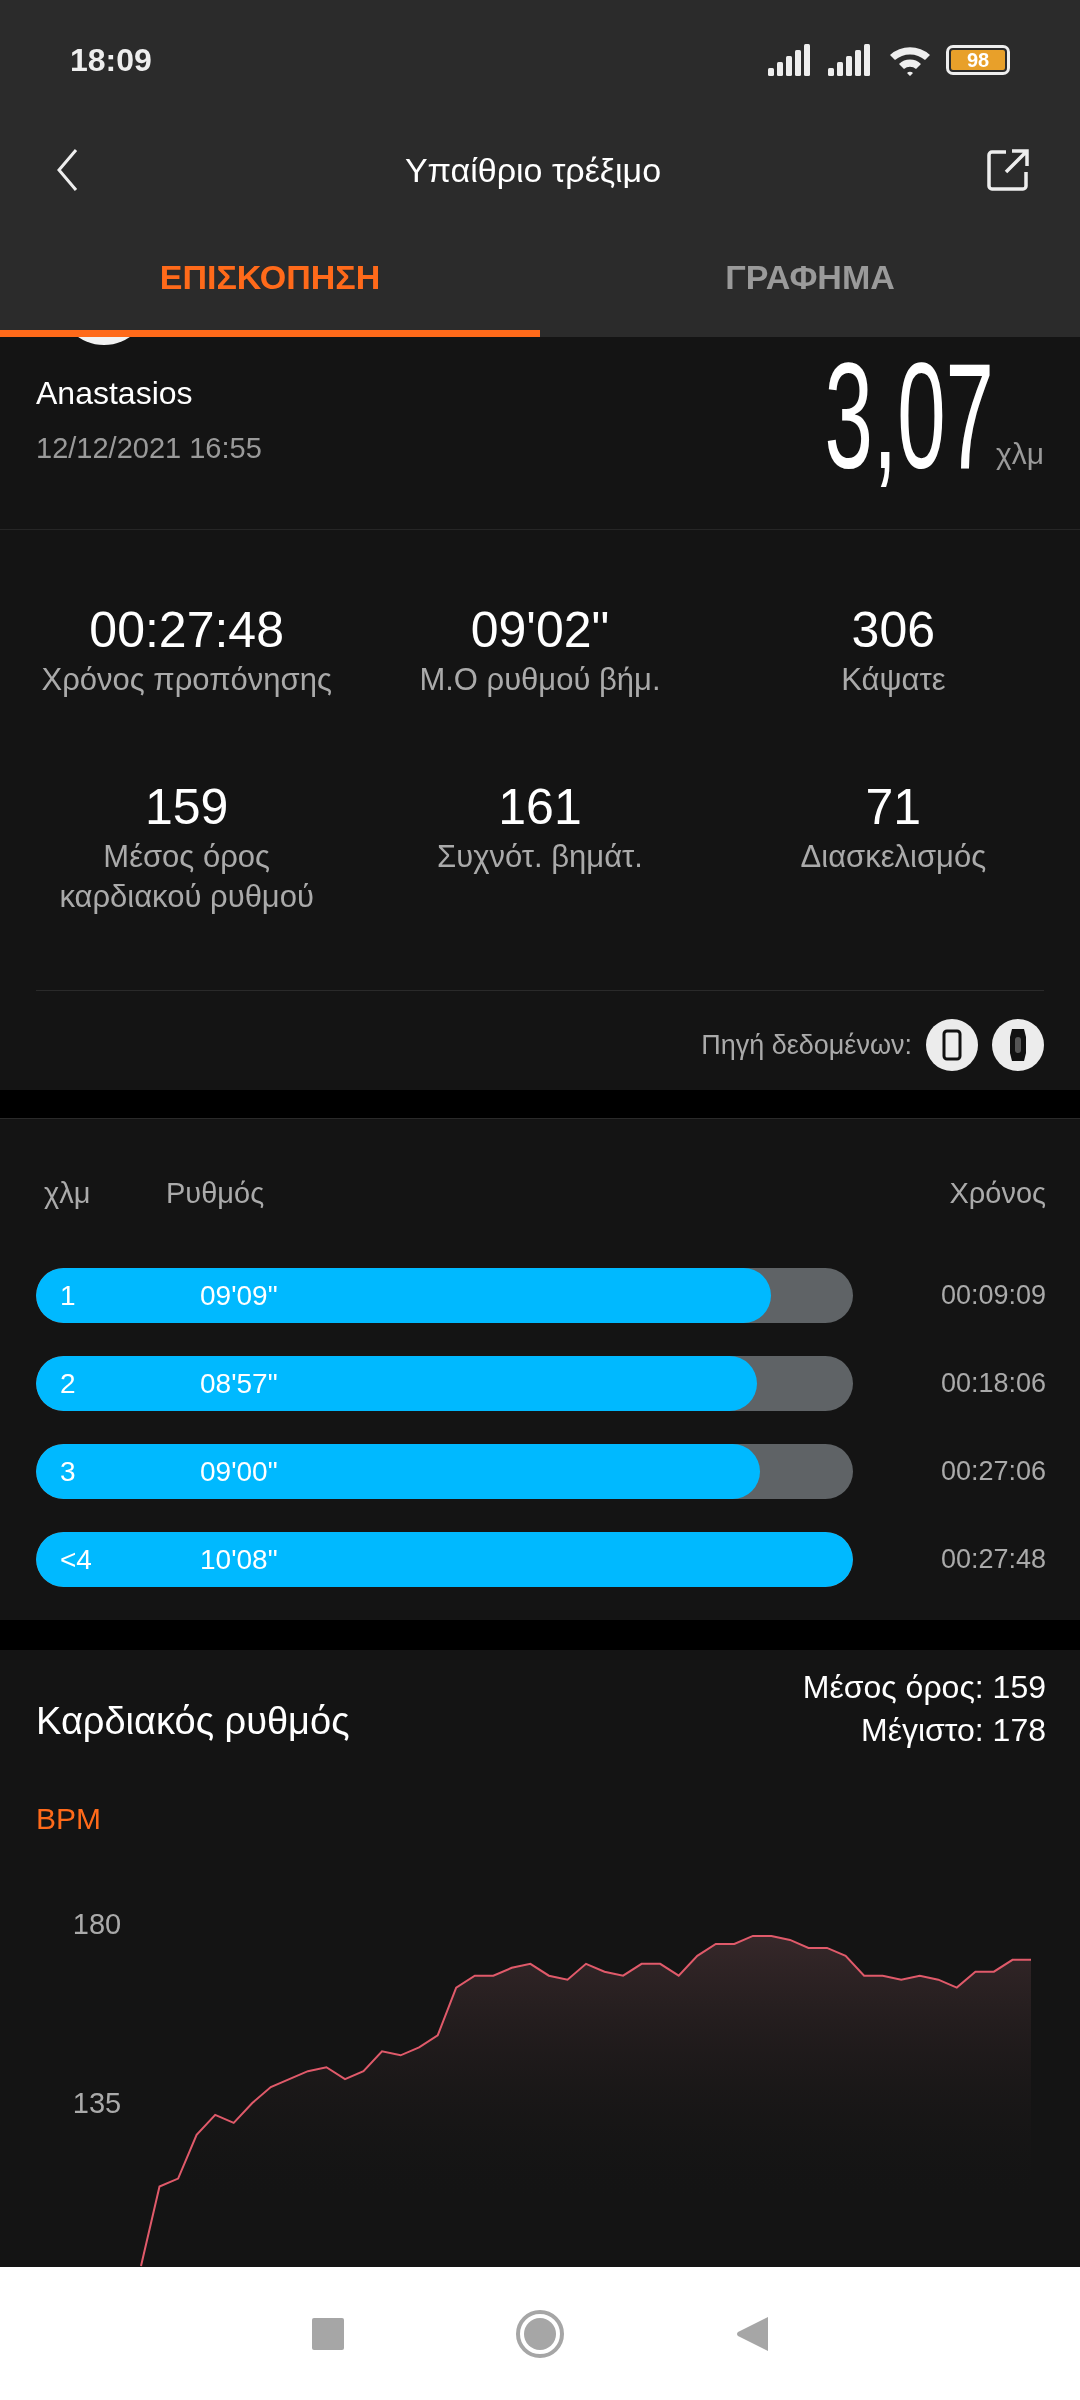 Image resolution: width=1080 pixels, height=2400 pixels. What do you see at coordinates (216, 1193) in the screenshot?
I see `column-header: Ρυθμός` at bounding box center [216, 1193].